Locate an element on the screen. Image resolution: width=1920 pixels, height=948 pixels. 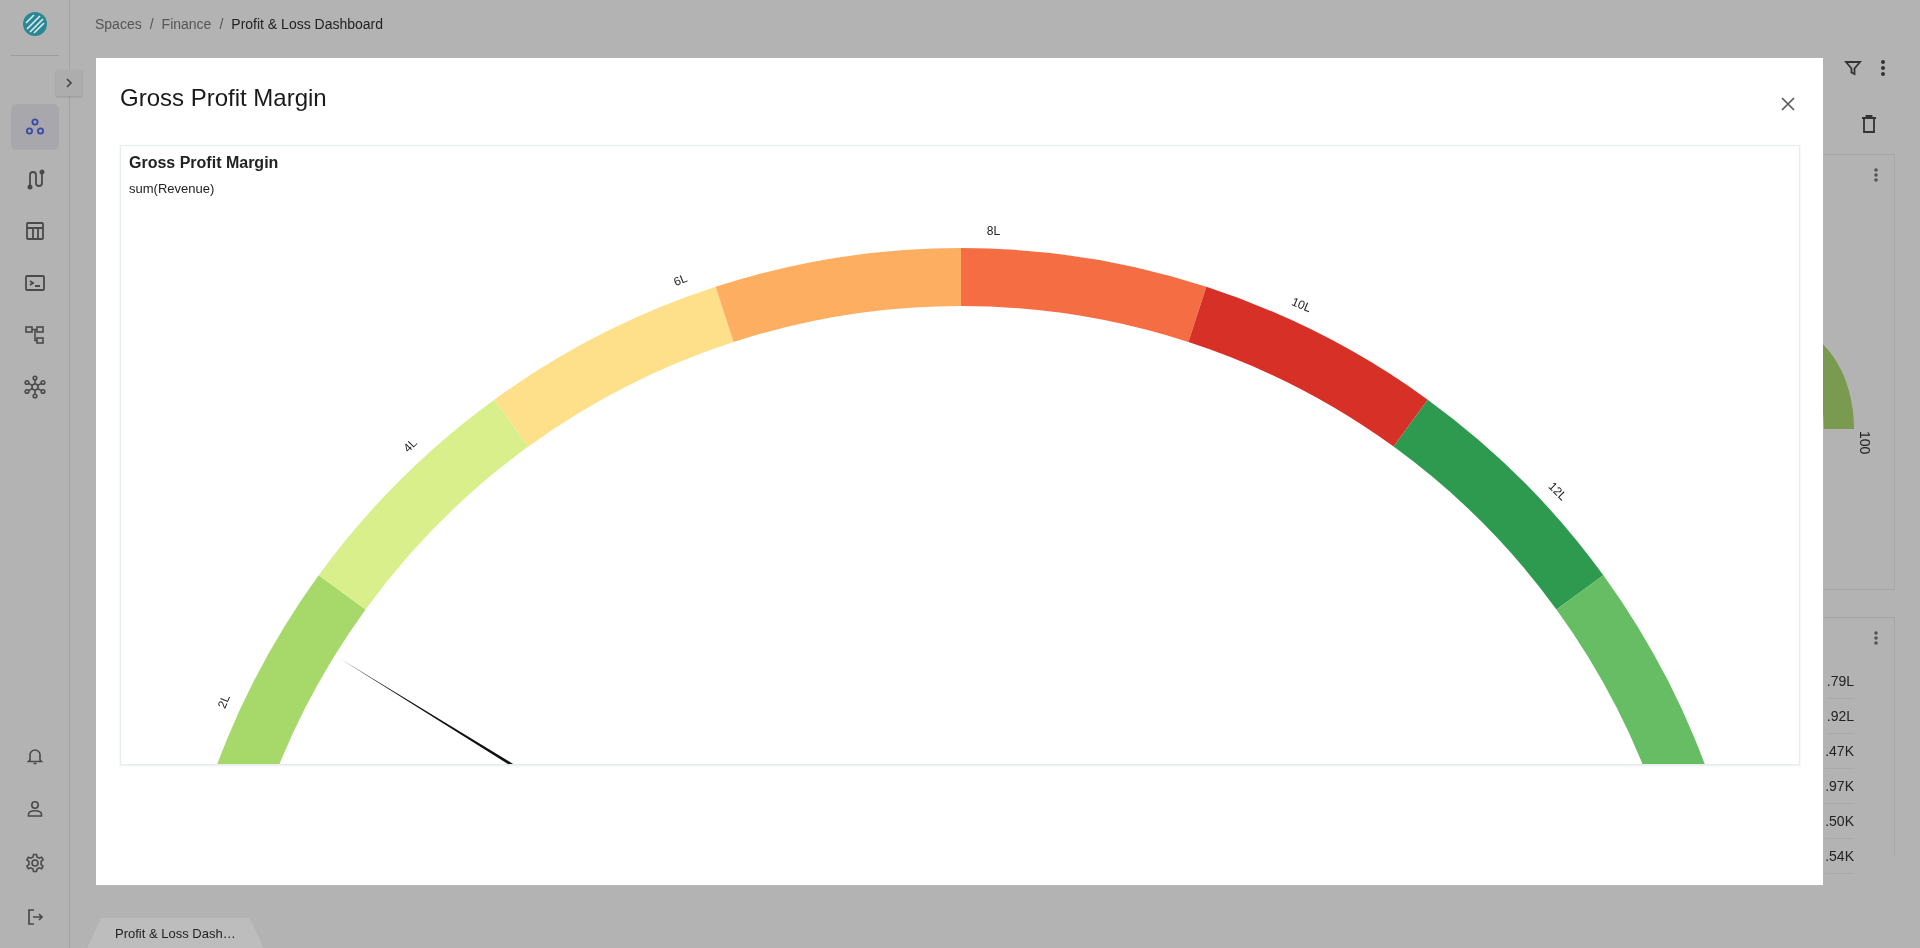
gauge-label: 100 is located at coordinates (1865, 443).